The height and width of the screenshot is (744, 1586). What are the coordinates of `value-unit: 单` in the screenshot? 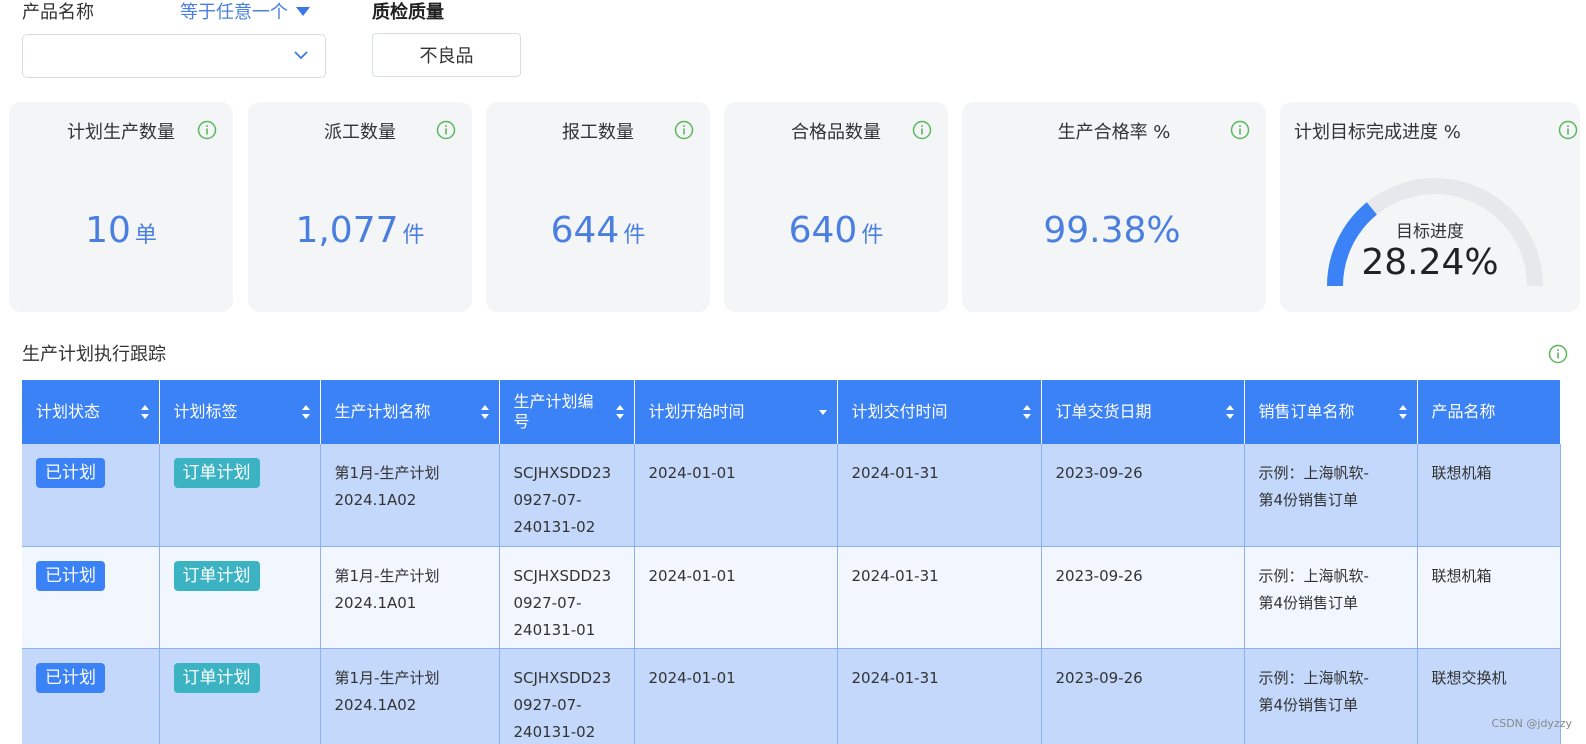 It's located at (145, 235).